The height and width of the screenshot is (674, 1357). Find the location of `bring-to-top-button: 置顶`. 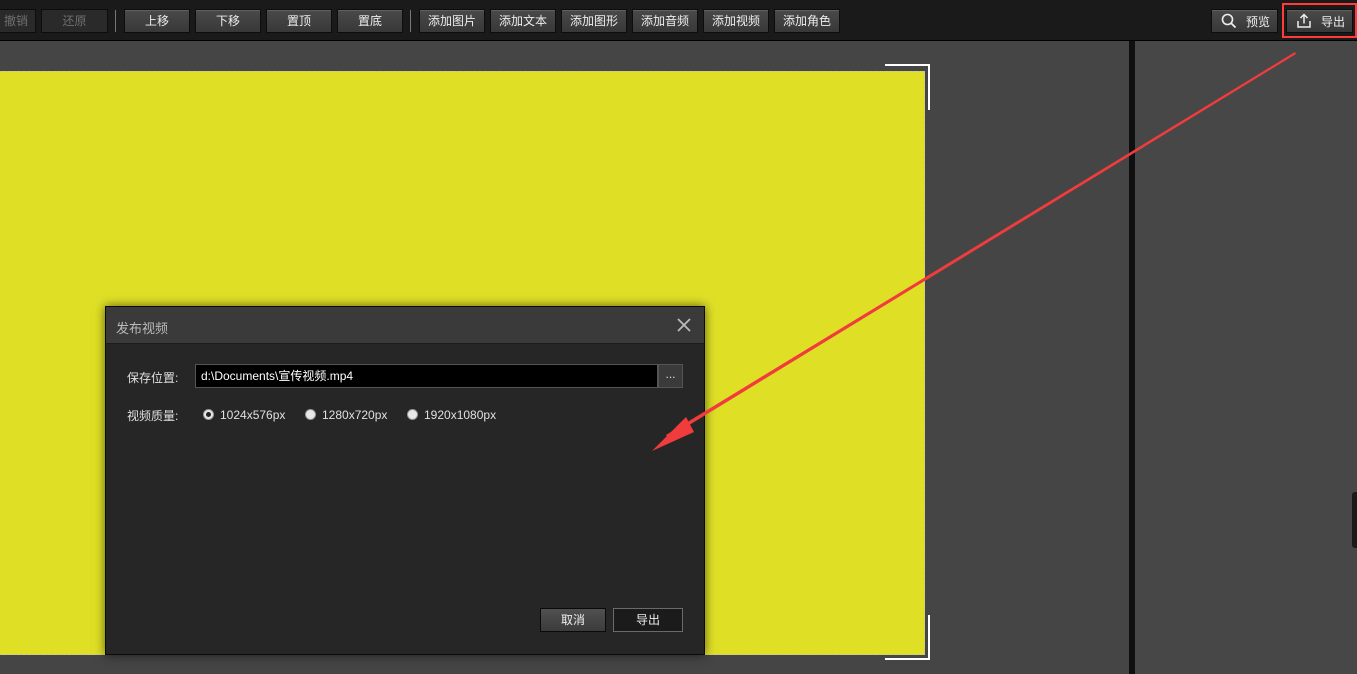

bring-to-top-button: 置顶 is located at coordinates (299, 21).